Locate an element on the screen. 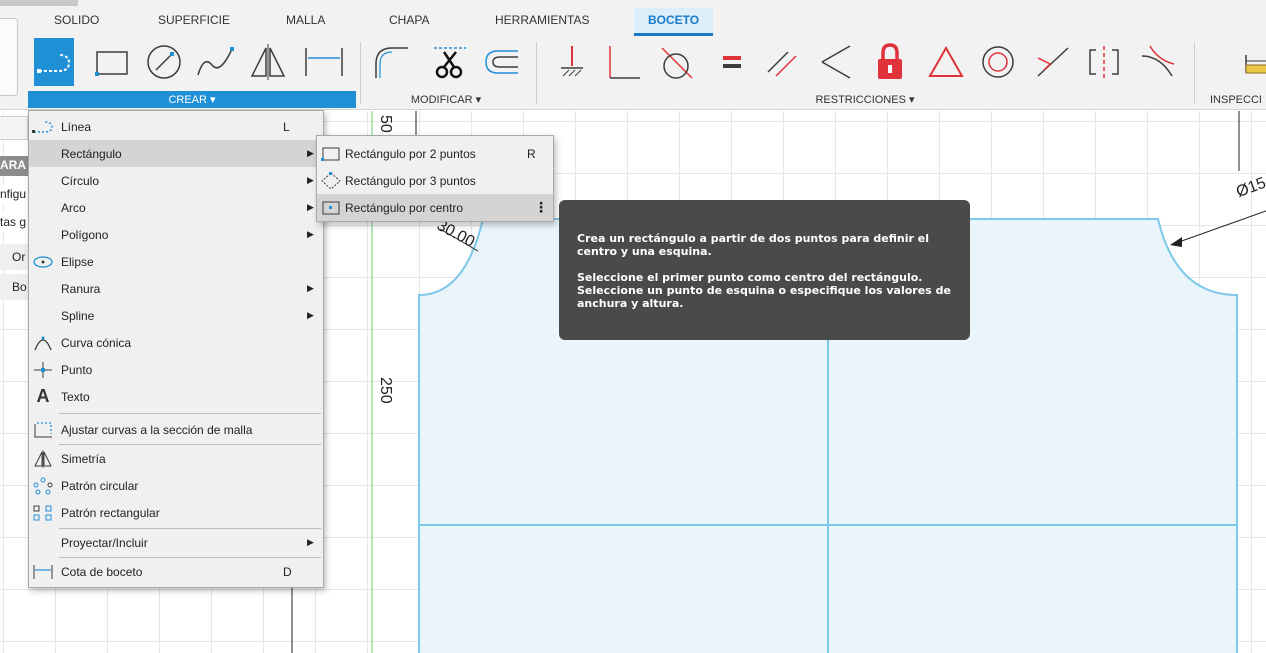  parallel-icon is located at coordinates (782, 64).